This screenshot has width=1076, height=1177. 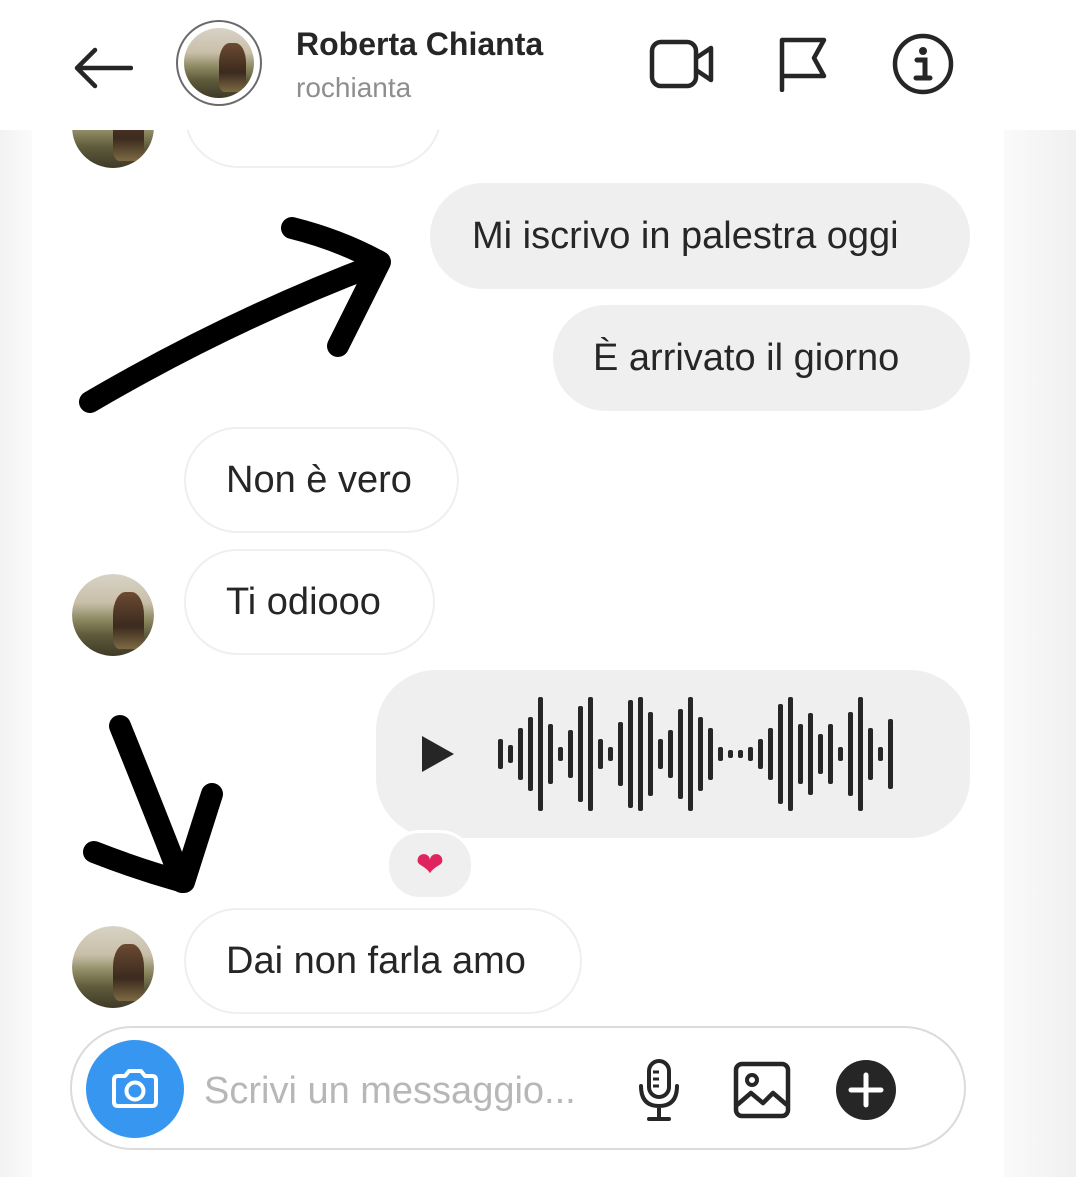 What do you see at coordinates (419, 44) in the screenshot?
I see `contact-name: Roberta Chianta` at bounding box center [419, 44].